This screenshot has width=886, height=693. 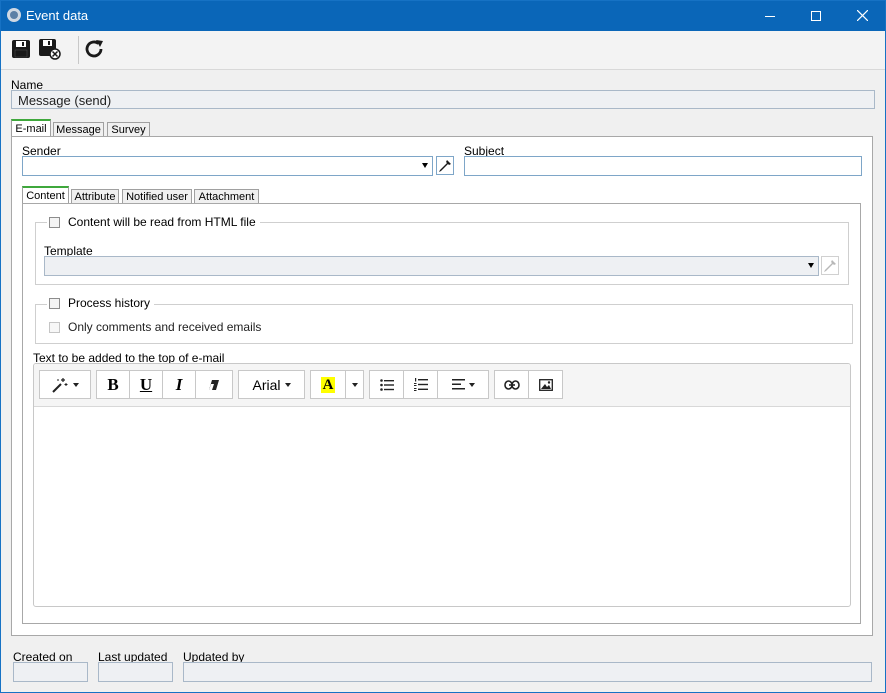 I want to click on template-picker-button, so click(x=830, y=265).